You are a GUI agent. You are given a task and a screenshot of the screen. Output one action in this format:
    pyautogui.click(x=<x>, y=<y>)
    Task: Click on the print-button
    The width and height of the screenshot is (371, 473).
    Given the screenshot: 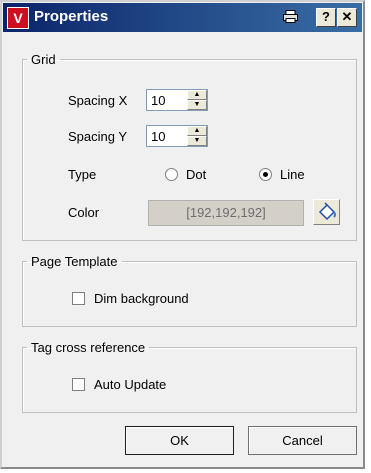 What is the action you would take?
    pyautogui.click(x=290, y=17)
    